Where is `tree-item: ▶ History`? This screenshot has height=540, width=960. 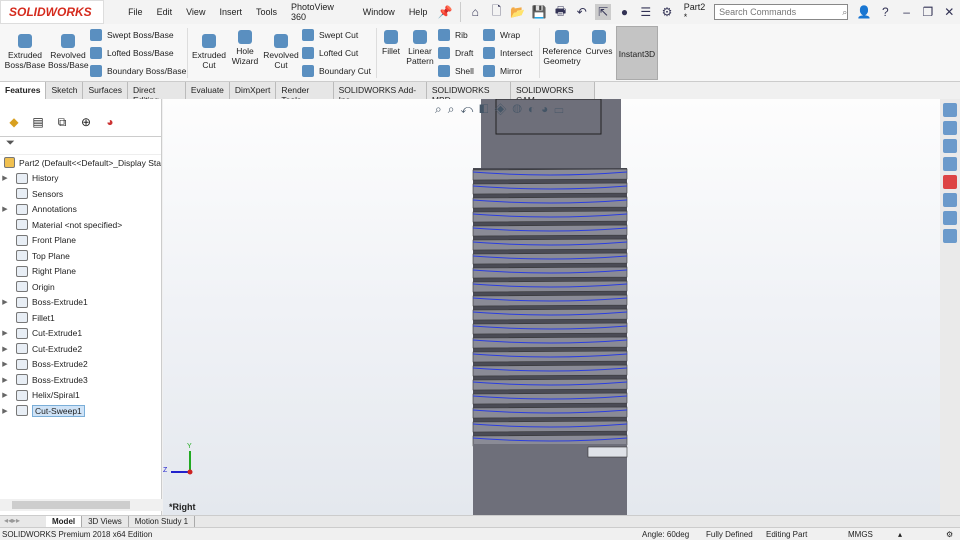 tree-item: ▶ History is located at coordinates (80, 179).